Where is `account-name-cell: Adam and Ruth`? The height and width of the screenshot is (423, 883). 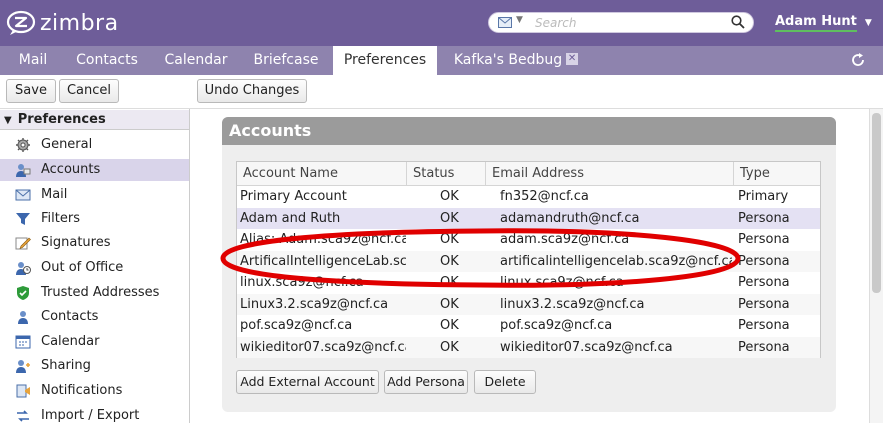 account-name-cell: Adam and Ruth is located at coordinates (290, 218).